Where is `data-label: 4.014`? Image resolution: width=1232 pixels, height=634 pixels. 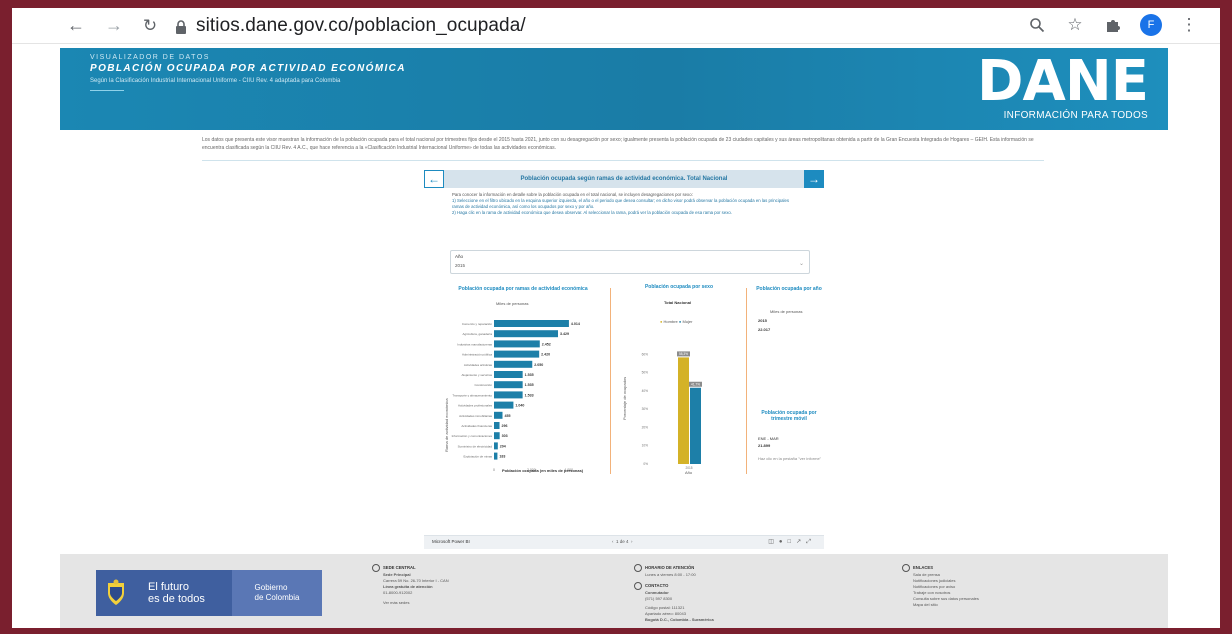 data-label: 4.014 is located at coordinates (575, 324).